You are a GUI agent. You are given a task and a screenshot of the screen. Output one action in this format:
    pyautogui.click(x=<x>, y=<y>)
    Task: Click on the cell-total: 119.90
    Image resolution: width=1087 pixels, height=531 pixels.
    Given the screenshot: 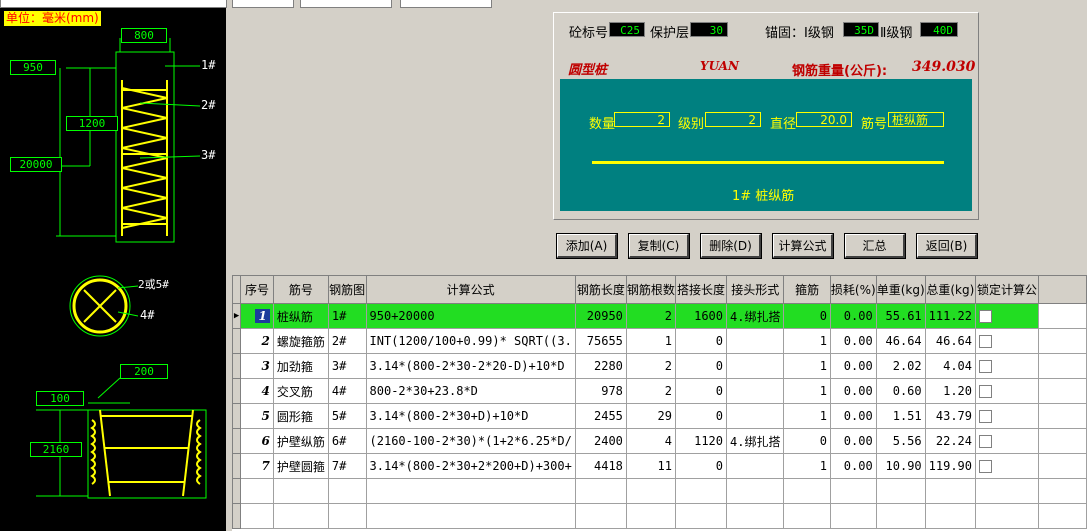 What is the action you would take?
    pyautogui.click(x=950, y=466)
    